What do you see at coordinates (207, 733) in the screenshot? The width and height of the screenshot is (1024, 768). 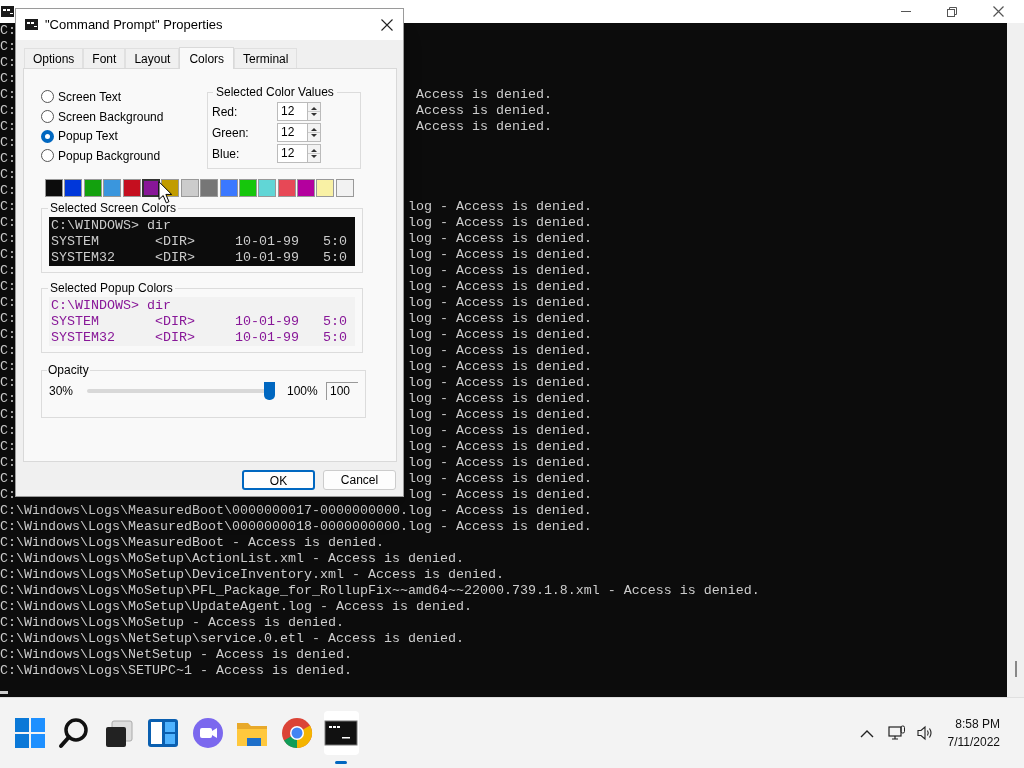 I see `video-chat-icon` at bounding box center [207, 733].